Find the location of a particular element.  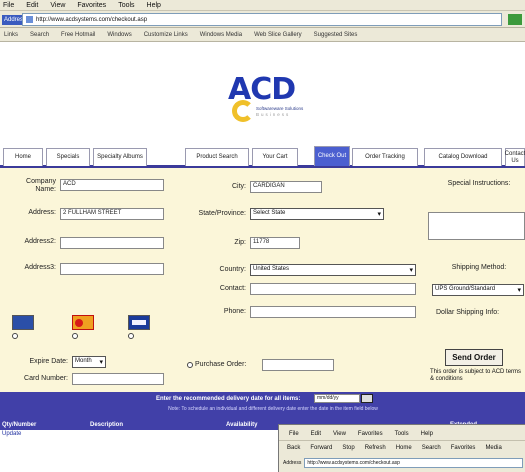

link-customize: Customize Links is located at coordinates (166, 35).